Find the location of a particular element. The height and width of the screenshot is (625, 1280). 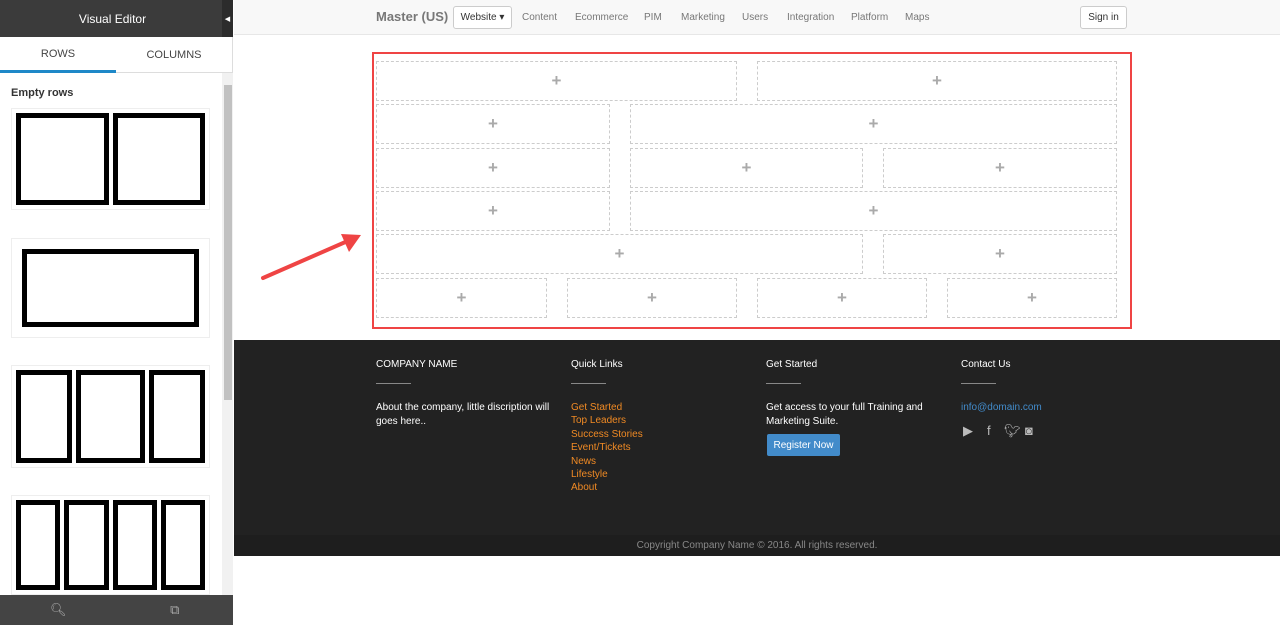

sidebar-title: Visual Editor is located at coordinates (116, 18).